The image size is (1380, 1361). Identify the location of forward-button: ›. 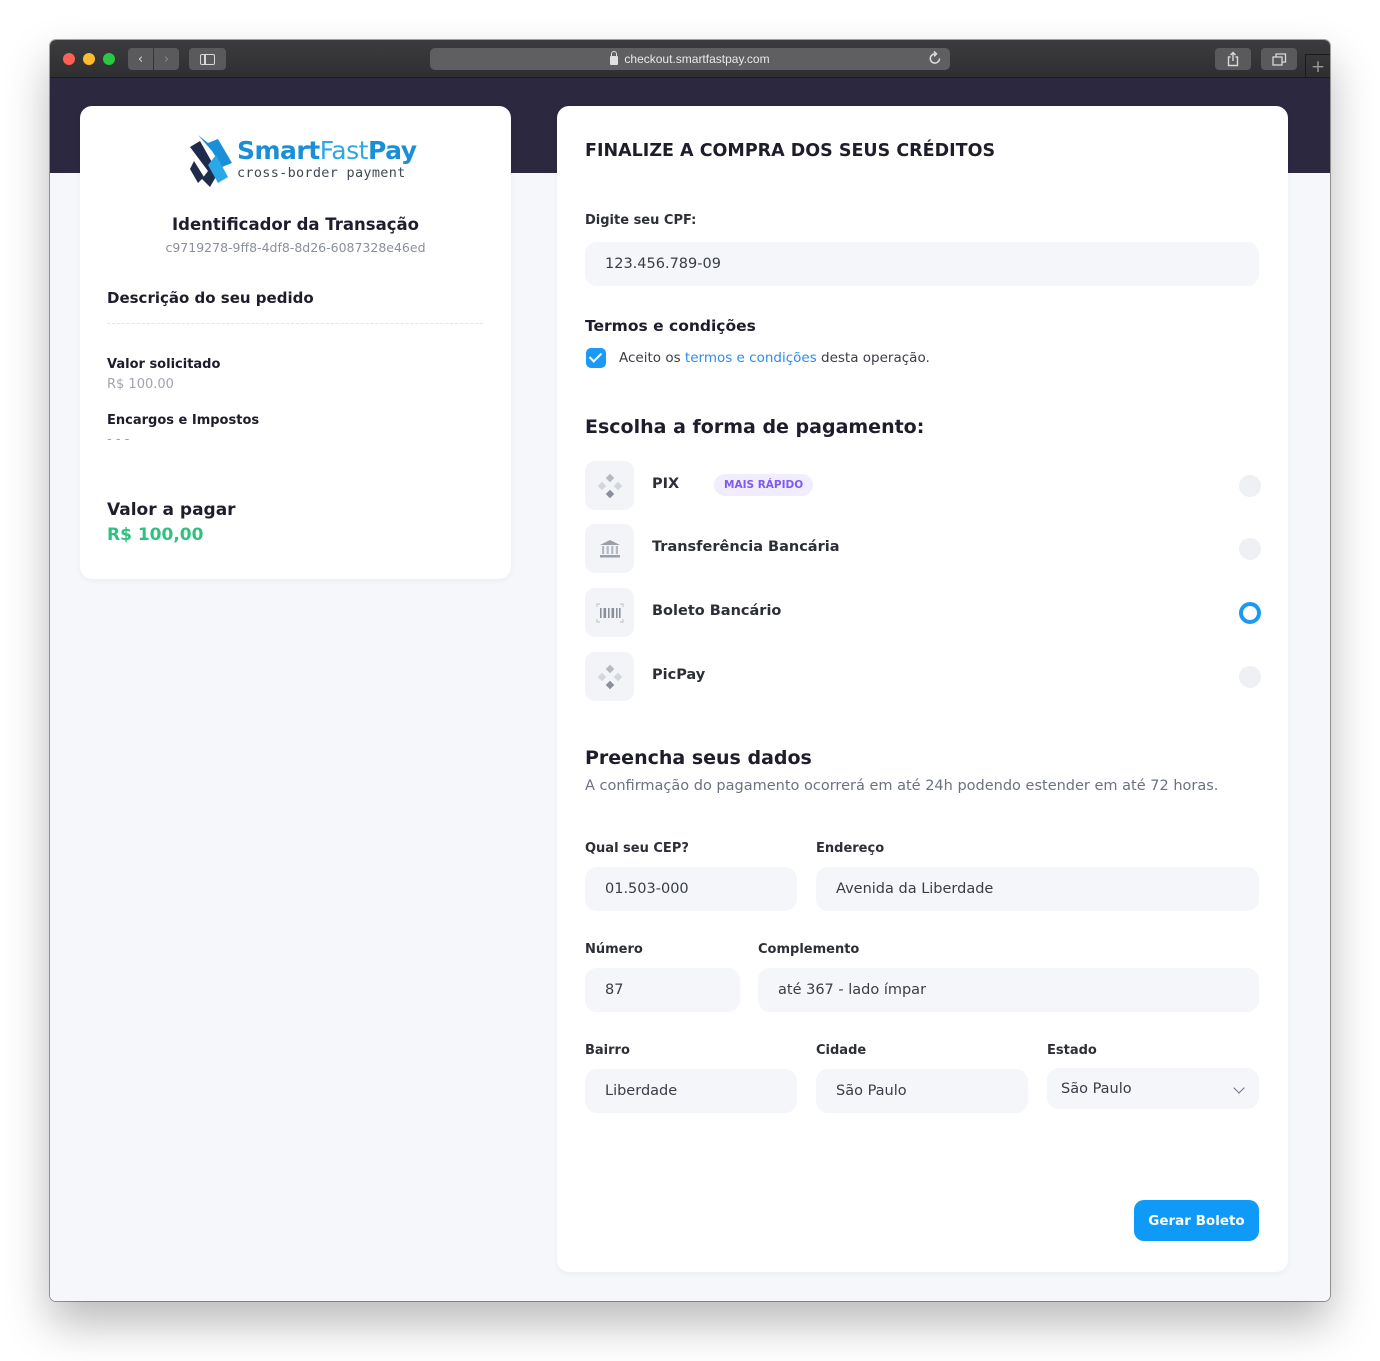
(166, 59).